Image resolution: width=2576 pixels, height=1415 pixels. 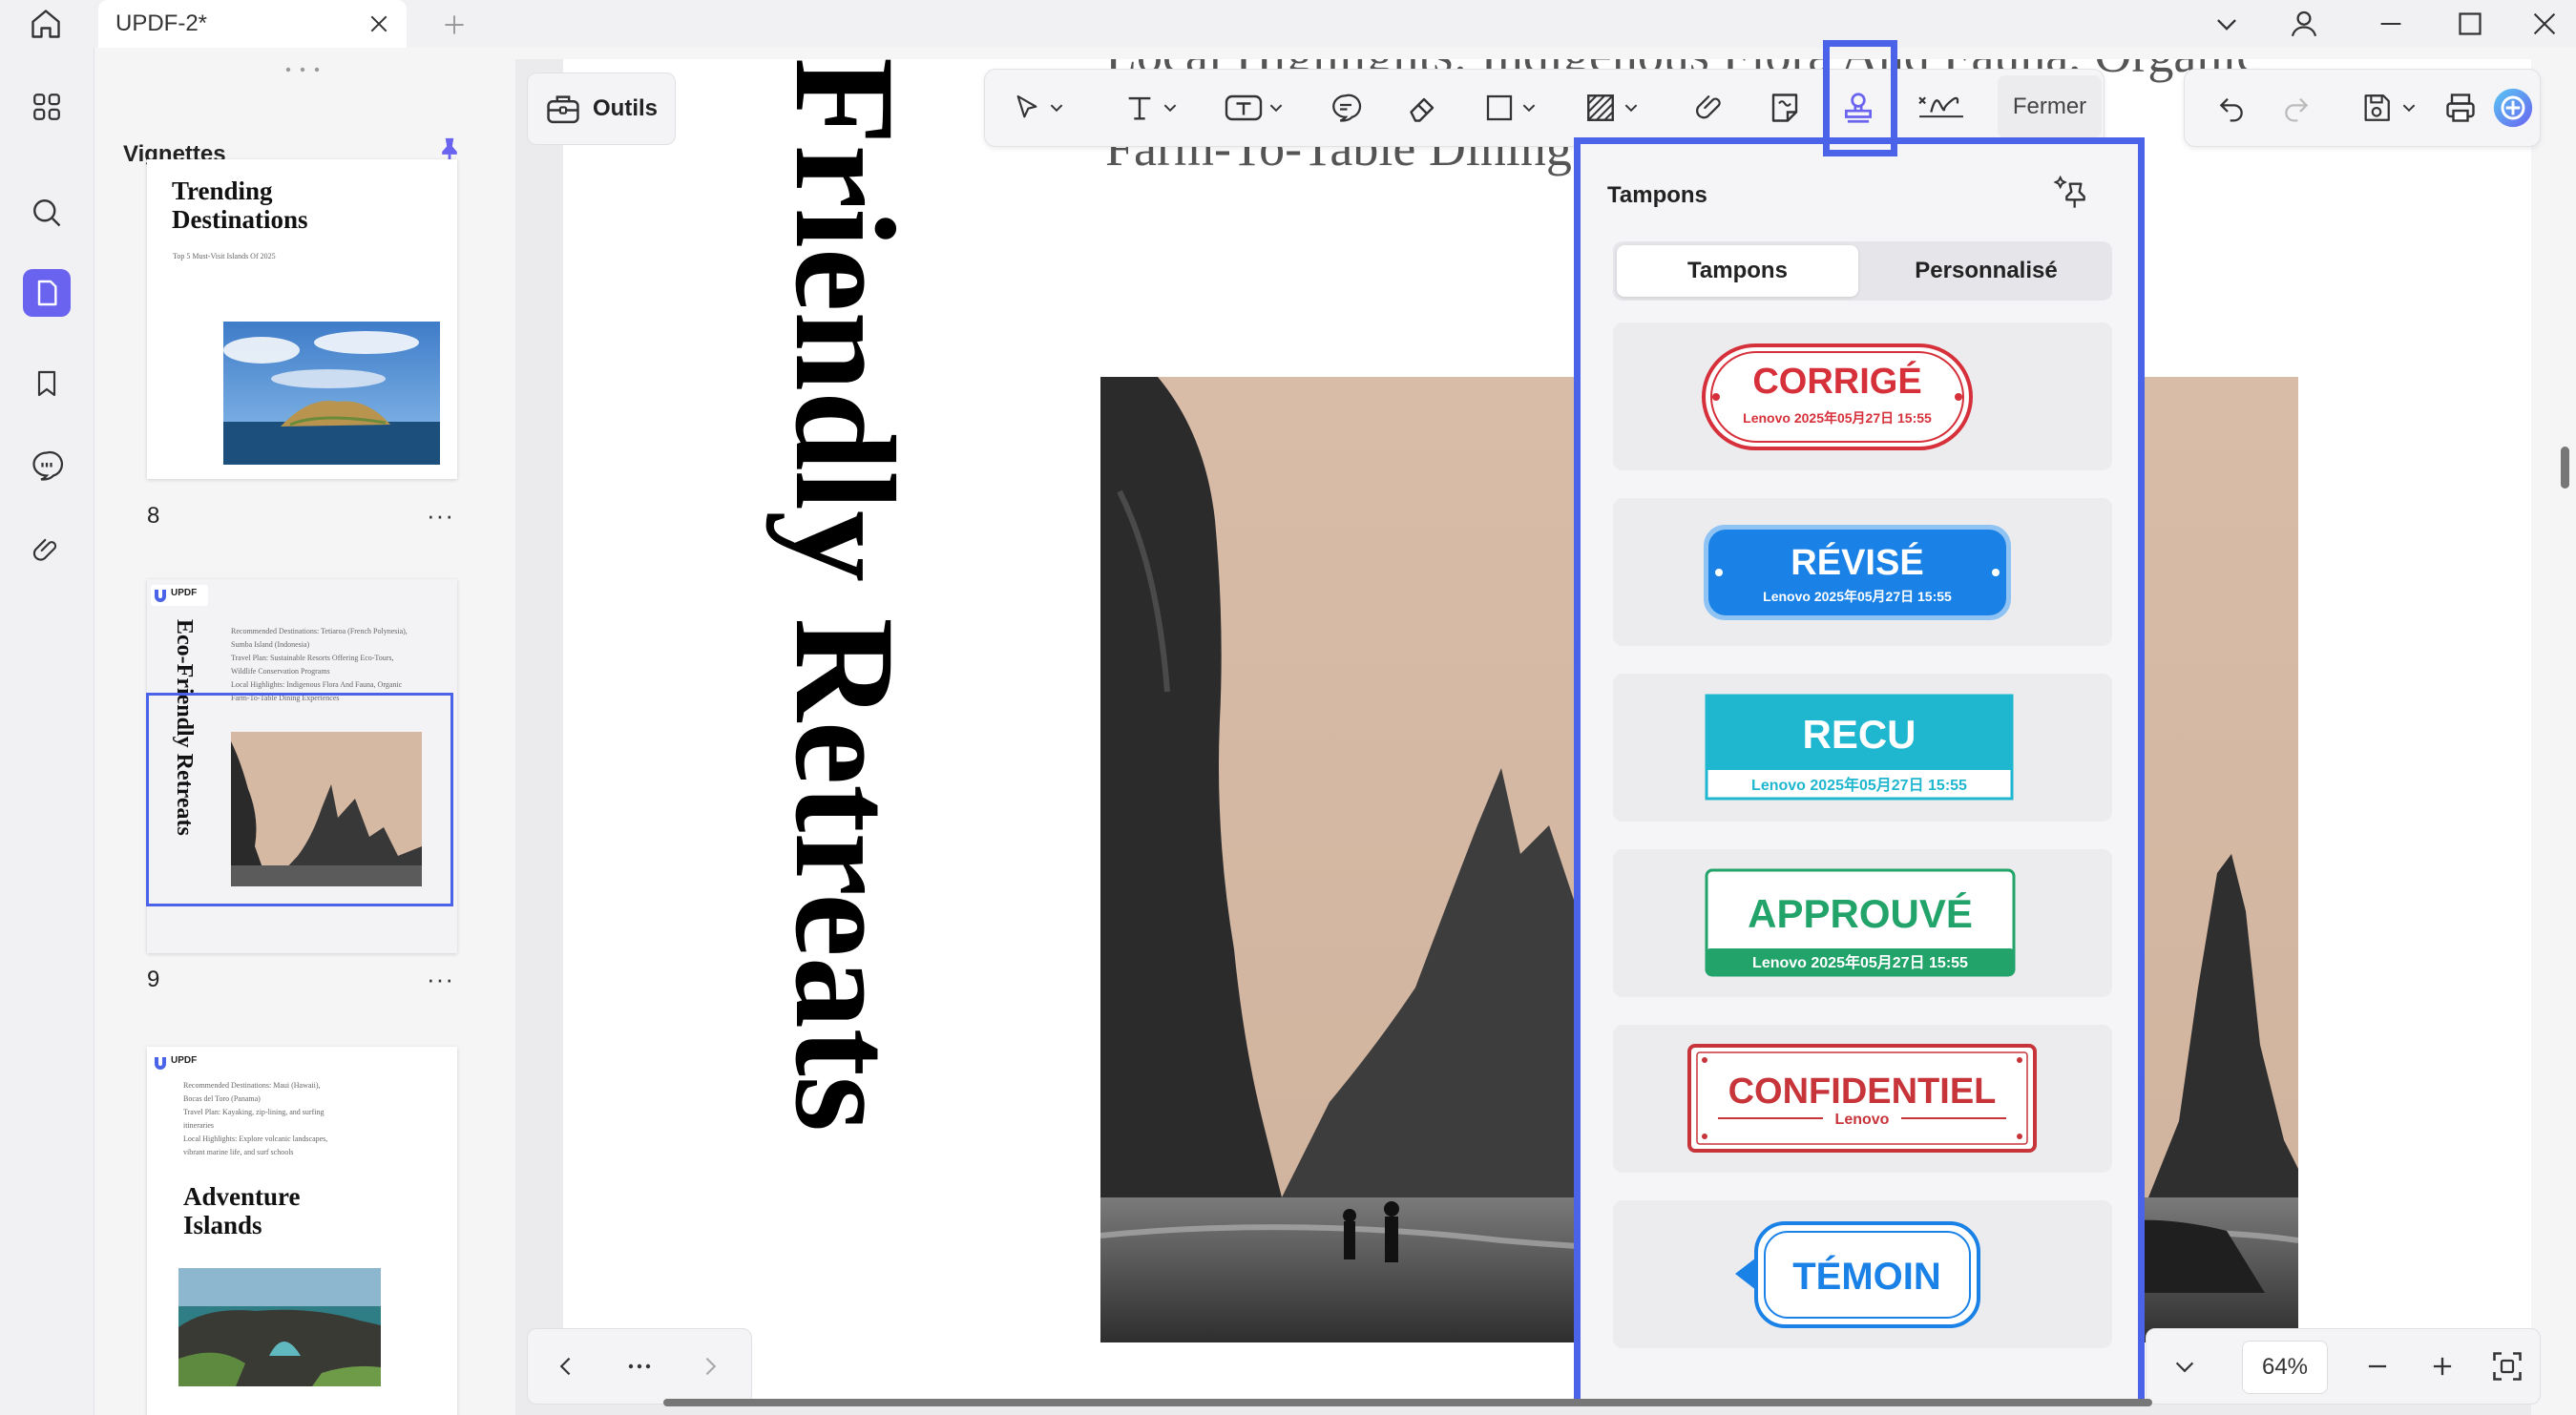 I want to click on annotation-toolbar: Fermer, so click(x=1544, y=108).